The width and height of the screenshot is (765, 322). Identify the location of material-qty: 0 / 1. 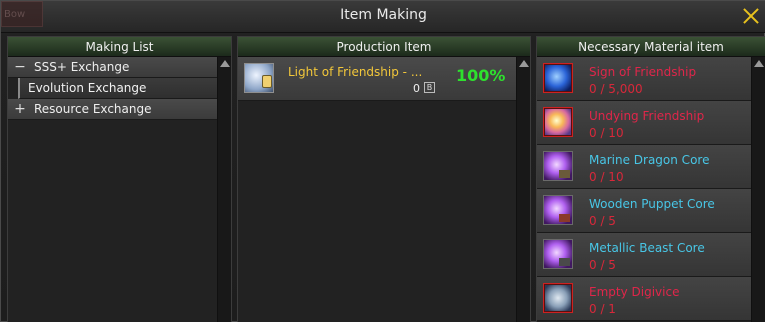
(602, 309).